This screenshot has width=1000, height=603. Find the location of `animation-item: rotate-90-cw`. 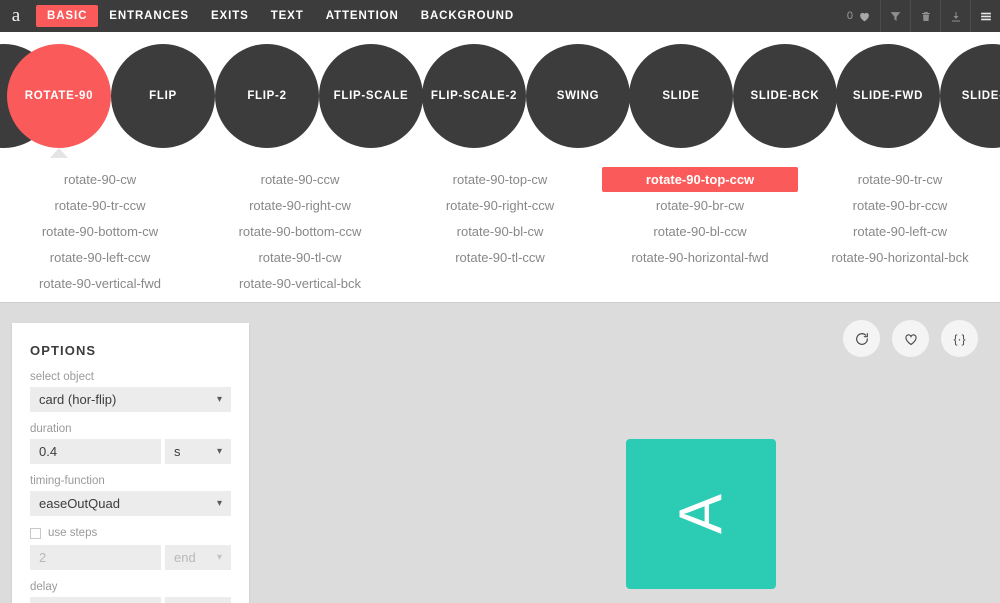

animation-item: rotate-90-cw is located at coordinates (100, 179).